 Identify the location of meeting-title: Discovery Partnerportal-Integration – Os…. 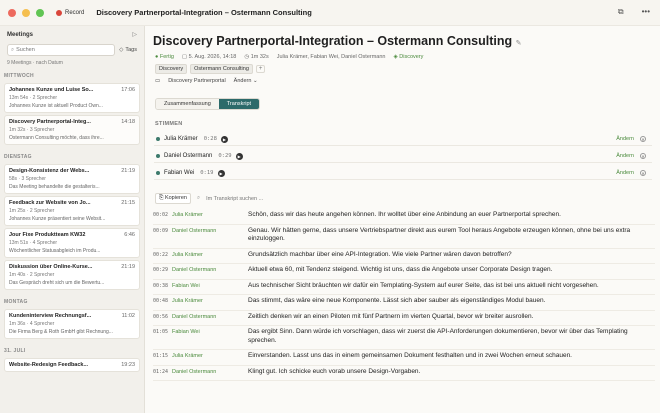
(337, 41).